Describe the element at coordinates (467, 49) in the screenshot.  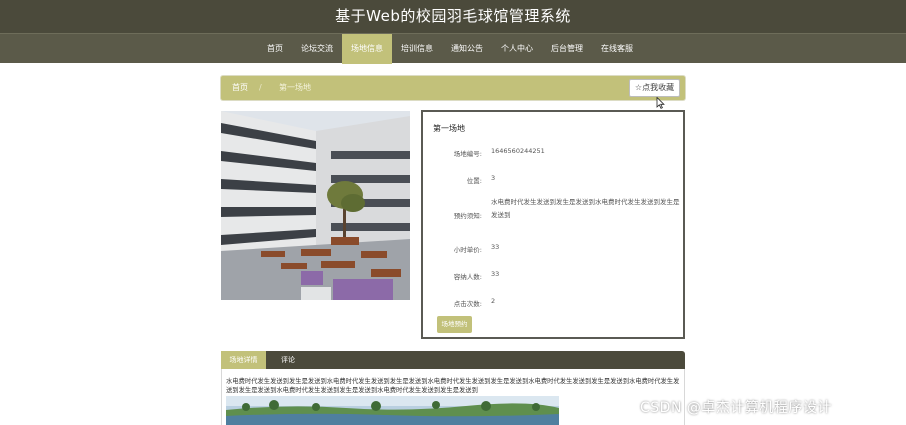
I see `nav-item-notices: 通知公告` at that location.